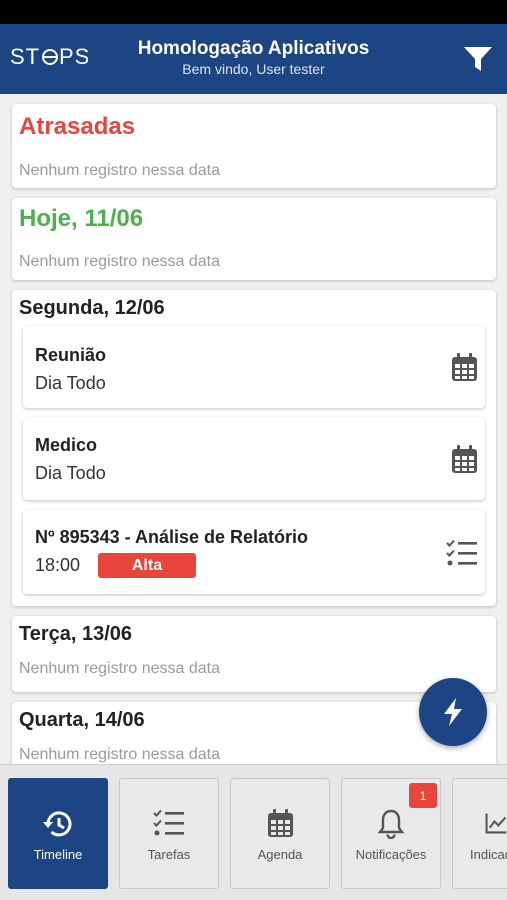 Image resolution: width=507 pixels, height=900 pixels. I want to click on section-late-title: Atrasadas, so click(77, 126).